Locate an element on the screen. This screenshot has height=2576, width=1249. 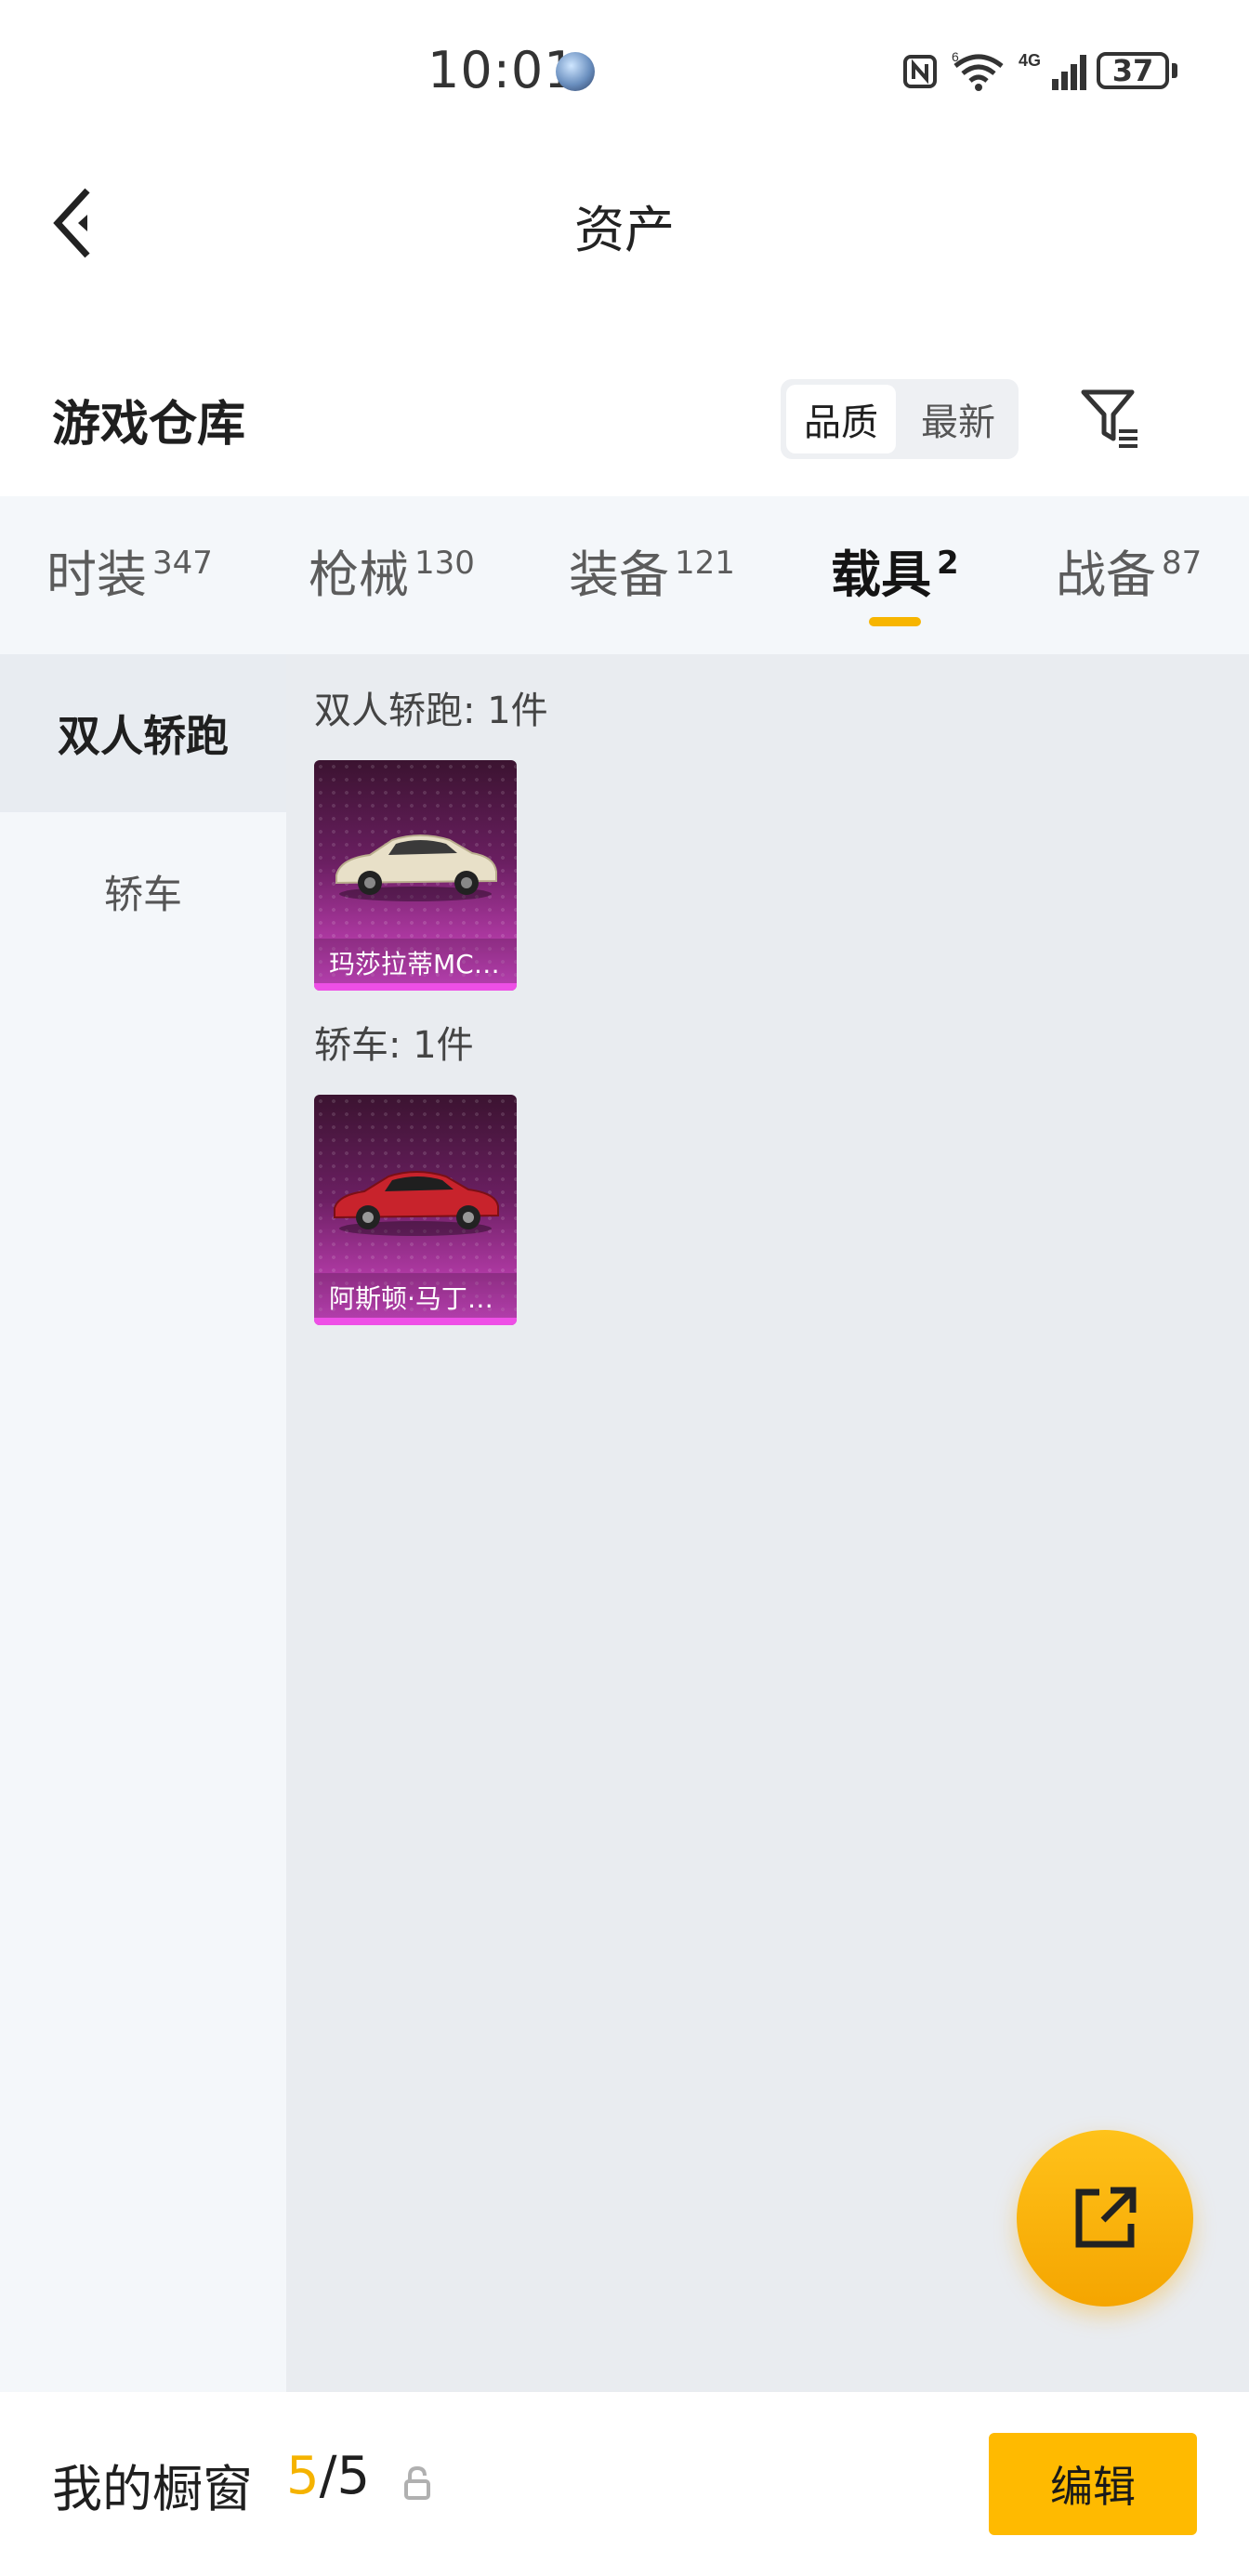
wifi-badge: 6 is located at coordinates (955, 57).